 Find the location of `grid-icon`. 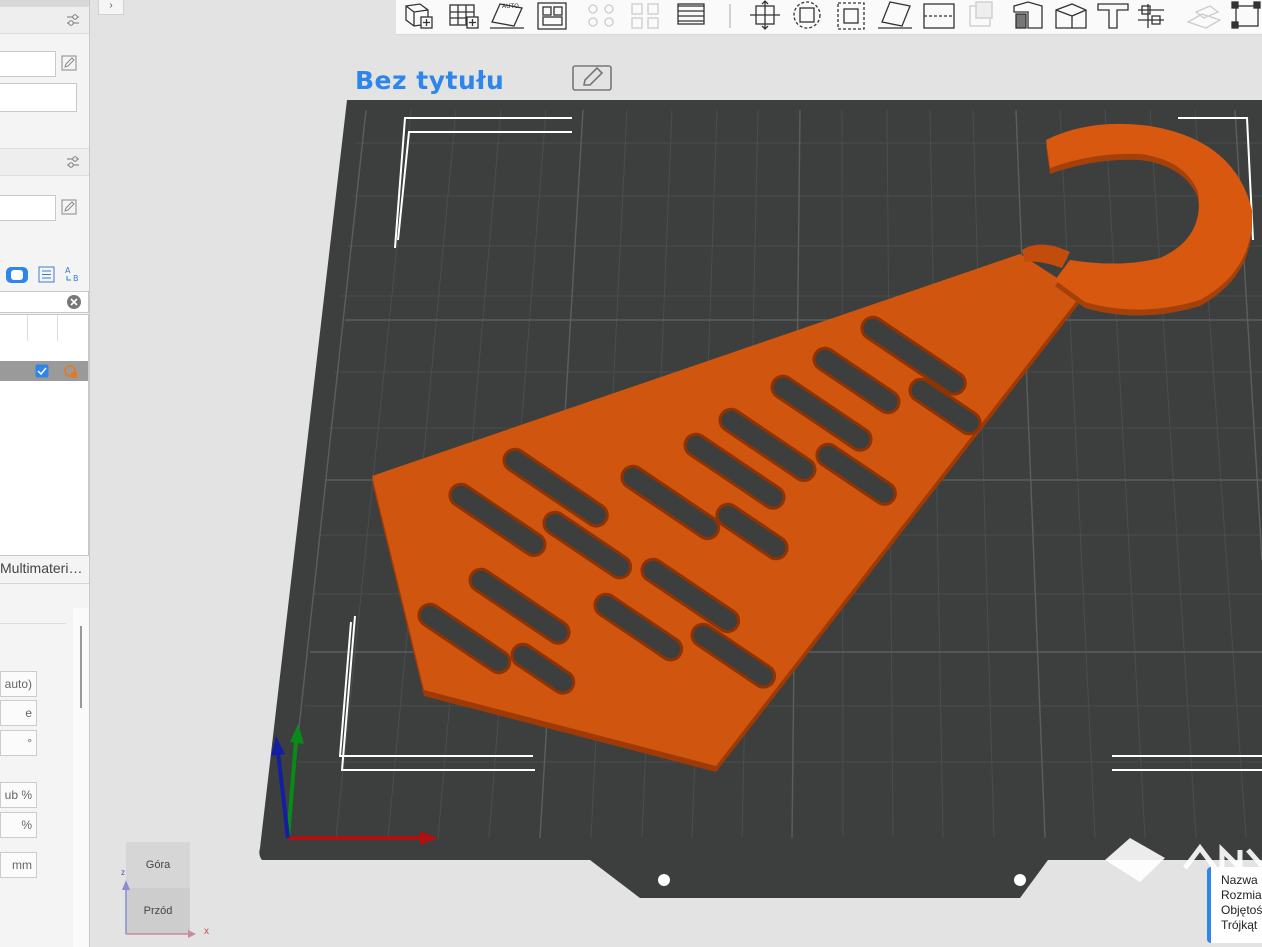

grid-icon is located at coordinates (464, 16).